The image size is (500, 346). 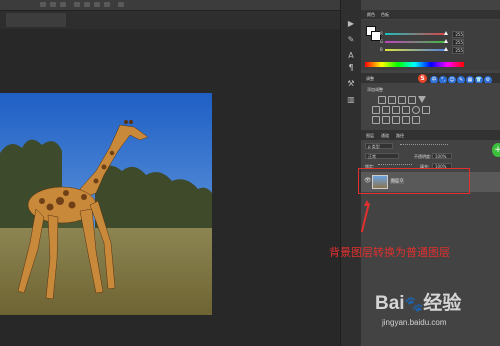 What do you see at coordinates (386, 110) in the screenshot?
I see `color-balance-icon` at bounding box center [386, 110].